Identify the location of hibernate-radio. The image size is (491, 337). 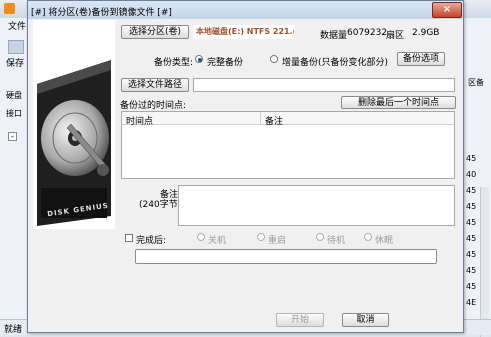
(368, 237).